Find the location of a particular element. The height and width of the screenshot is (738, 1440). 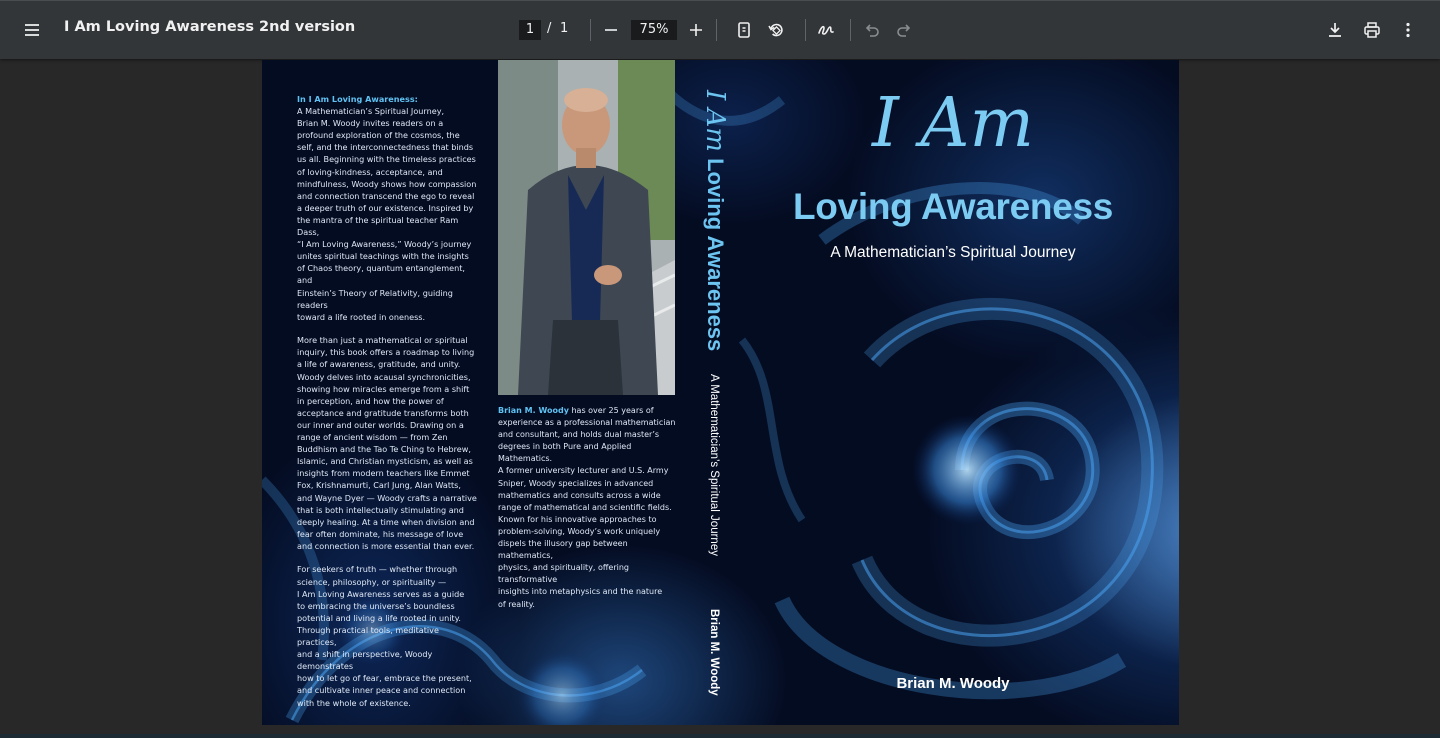

annotate-icon is located at coordinates (826, 30).